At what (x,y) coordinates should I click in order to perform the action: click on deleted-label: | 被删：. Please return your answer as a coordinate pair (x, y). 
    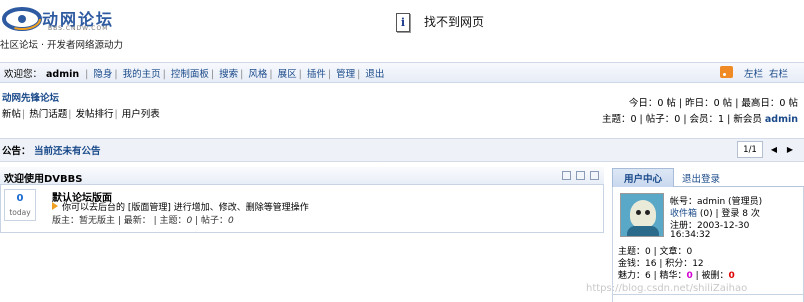
    Looking at the image, I should click on (710, 276).